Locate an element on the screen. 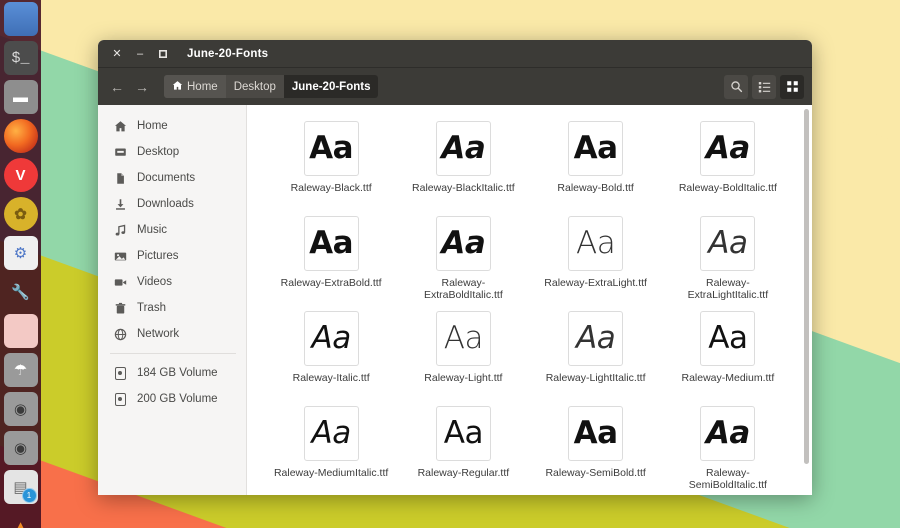 The width and height of the screenshot is (900, 528). search-glyph is located at coordinates (736, 87).